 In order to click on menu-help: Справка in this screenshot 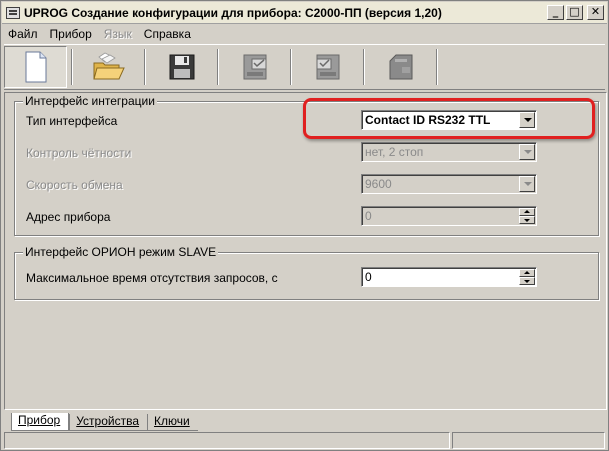, I will do `click(167, 34)`.